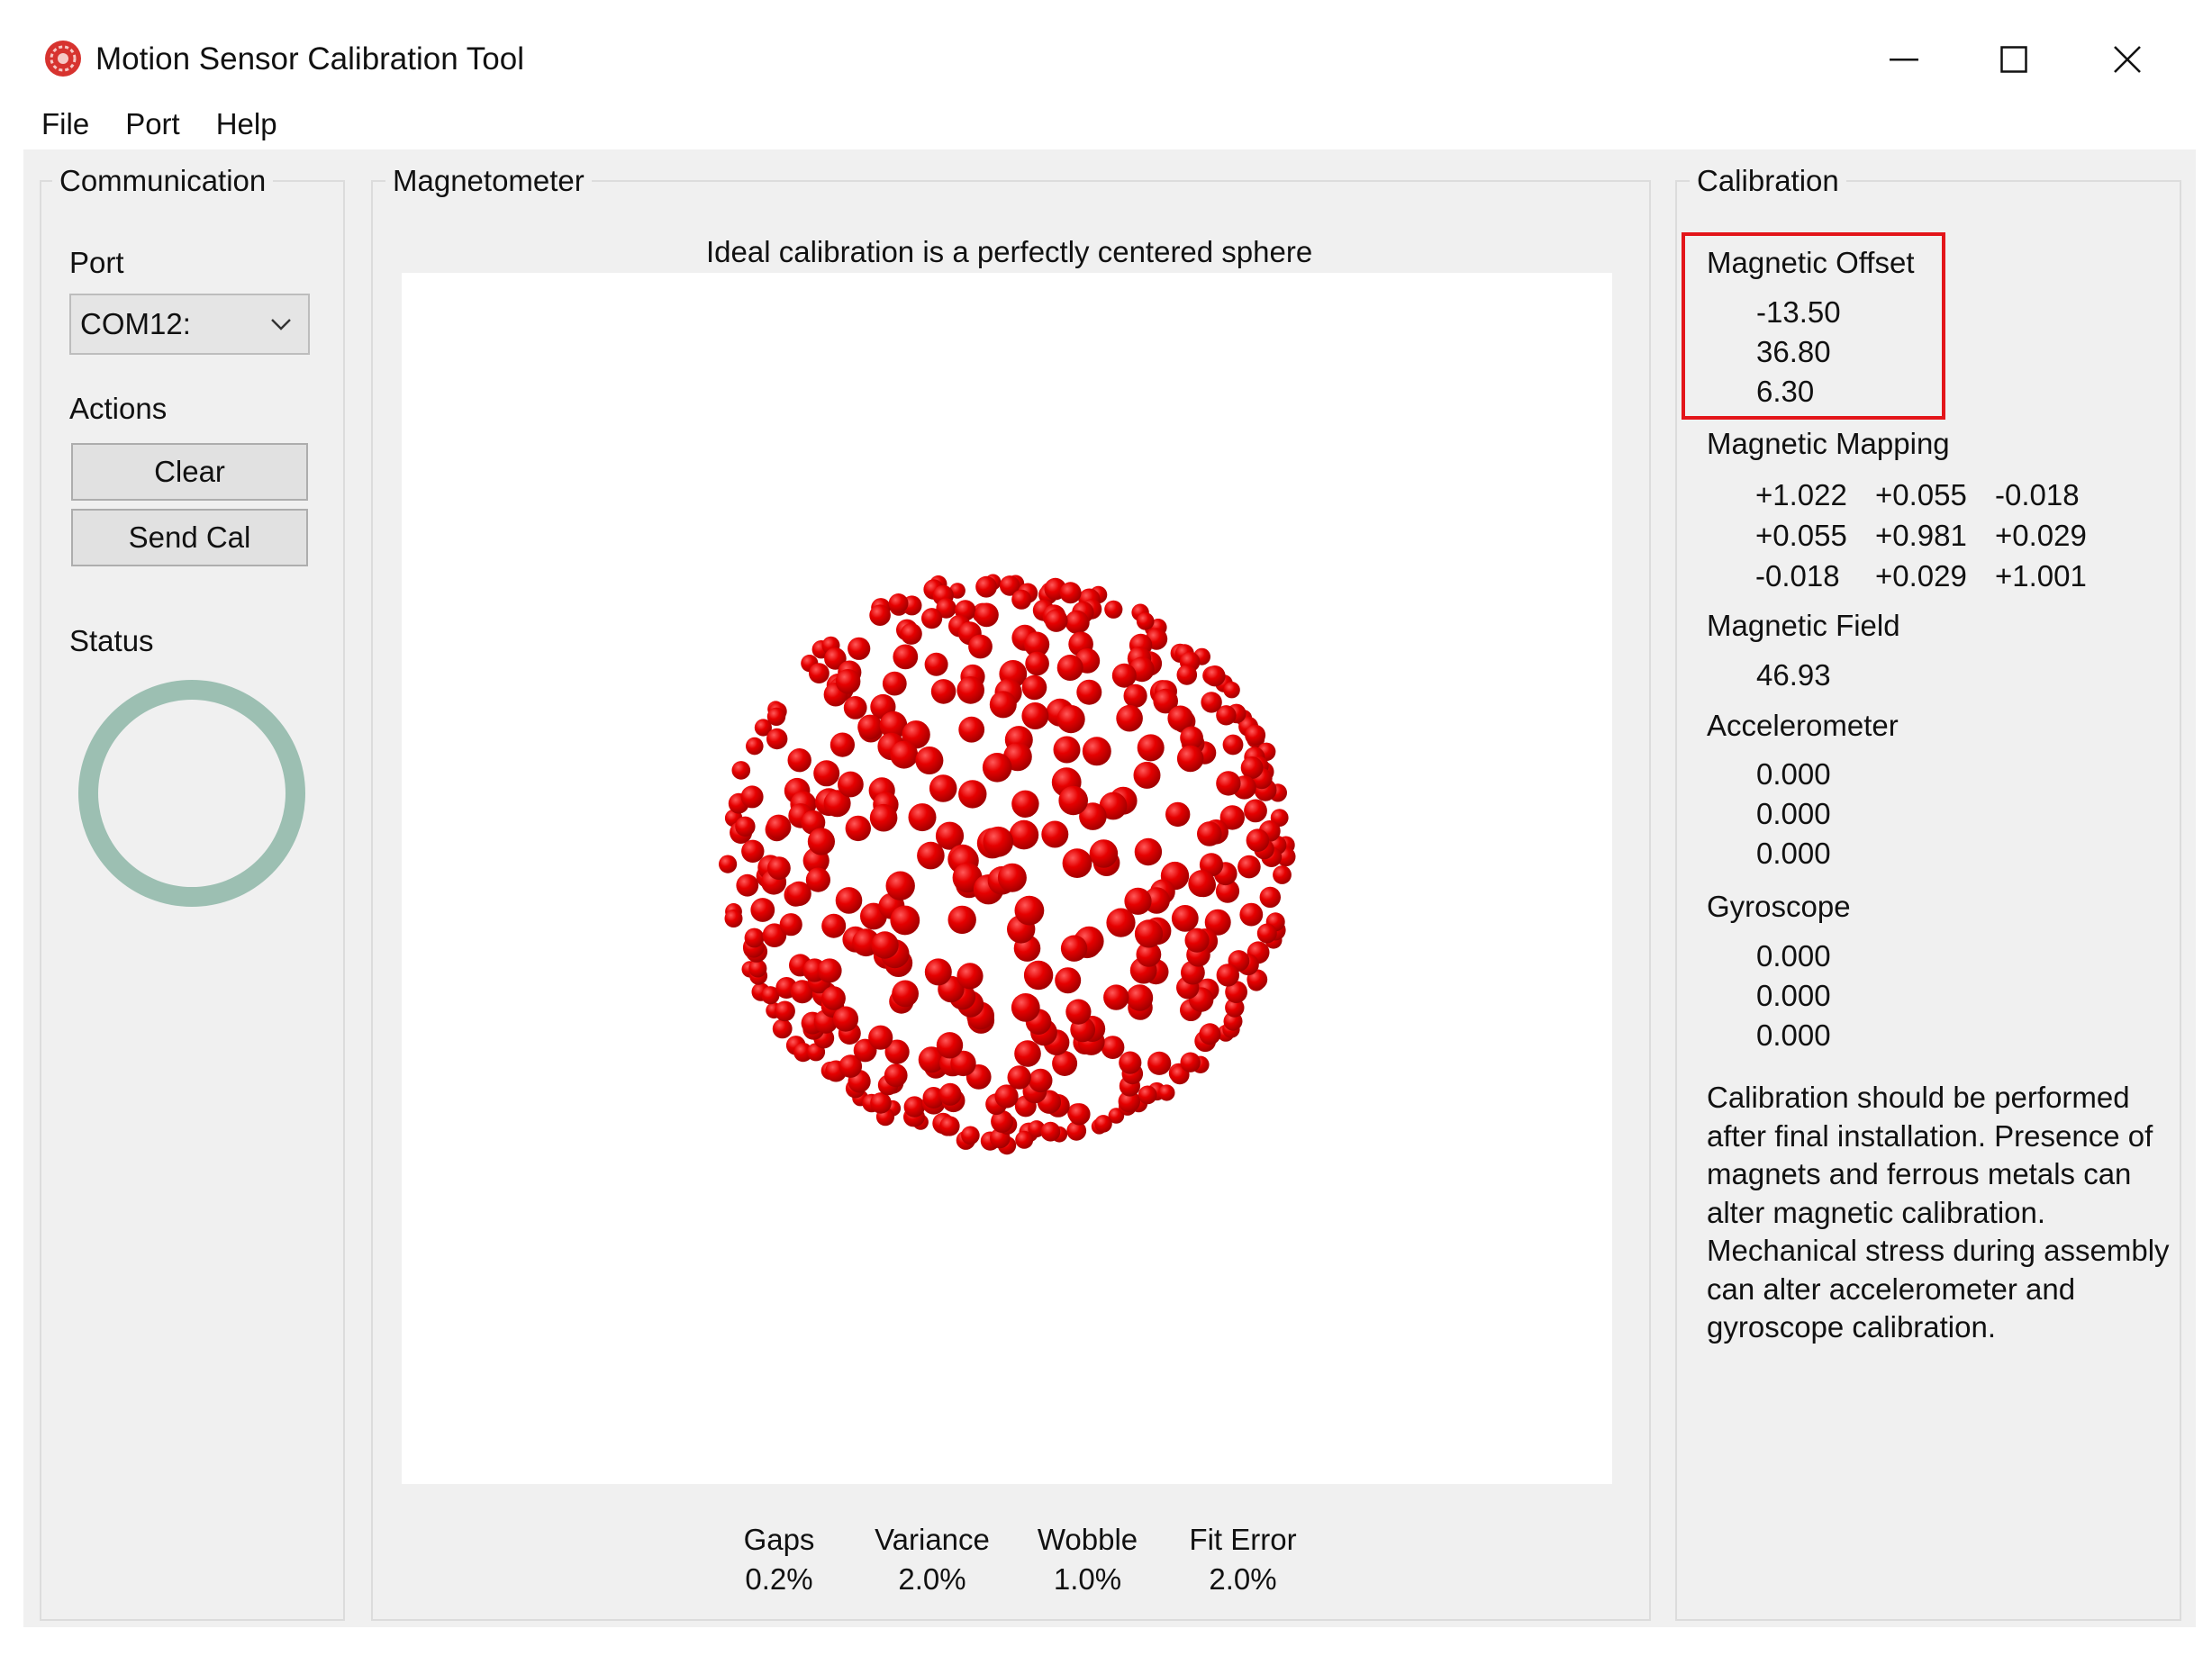 The height and width of the screenshot is (1656, 2212). I want to click on matrix-row: +0.055 +0.981 +0.029, so click(1935, 535).